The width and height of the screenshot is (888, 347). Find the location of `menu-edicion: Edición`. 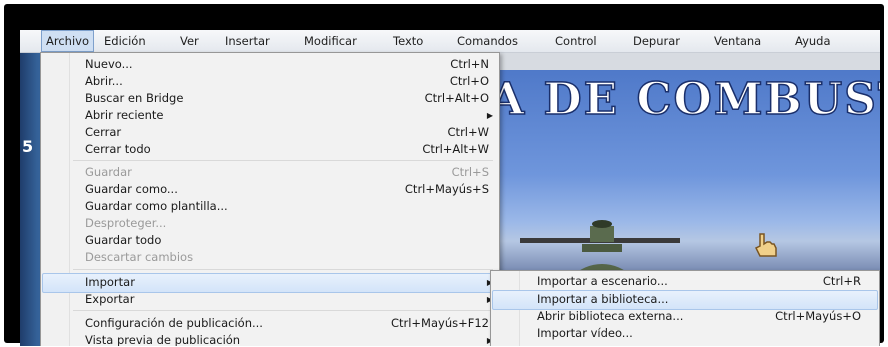

menu-edicion: Edición is located at coordinates (125, 41).